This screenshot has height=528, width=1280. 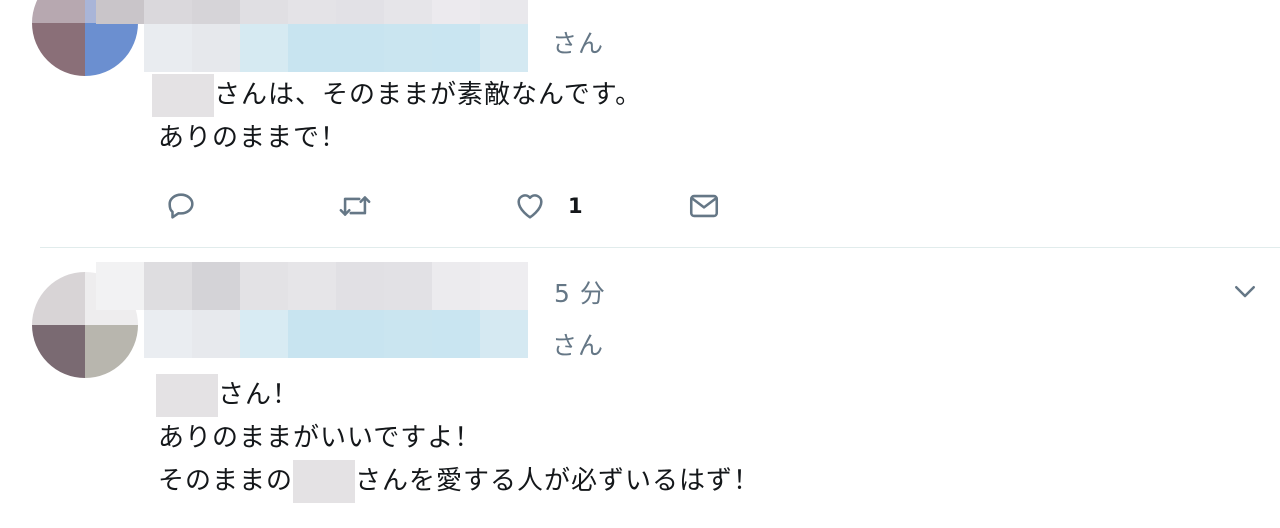 What do you see at coordinates (460, 206) in the screenshot?
I see `tweet-actions: 1` at bounding box center [460, 206].